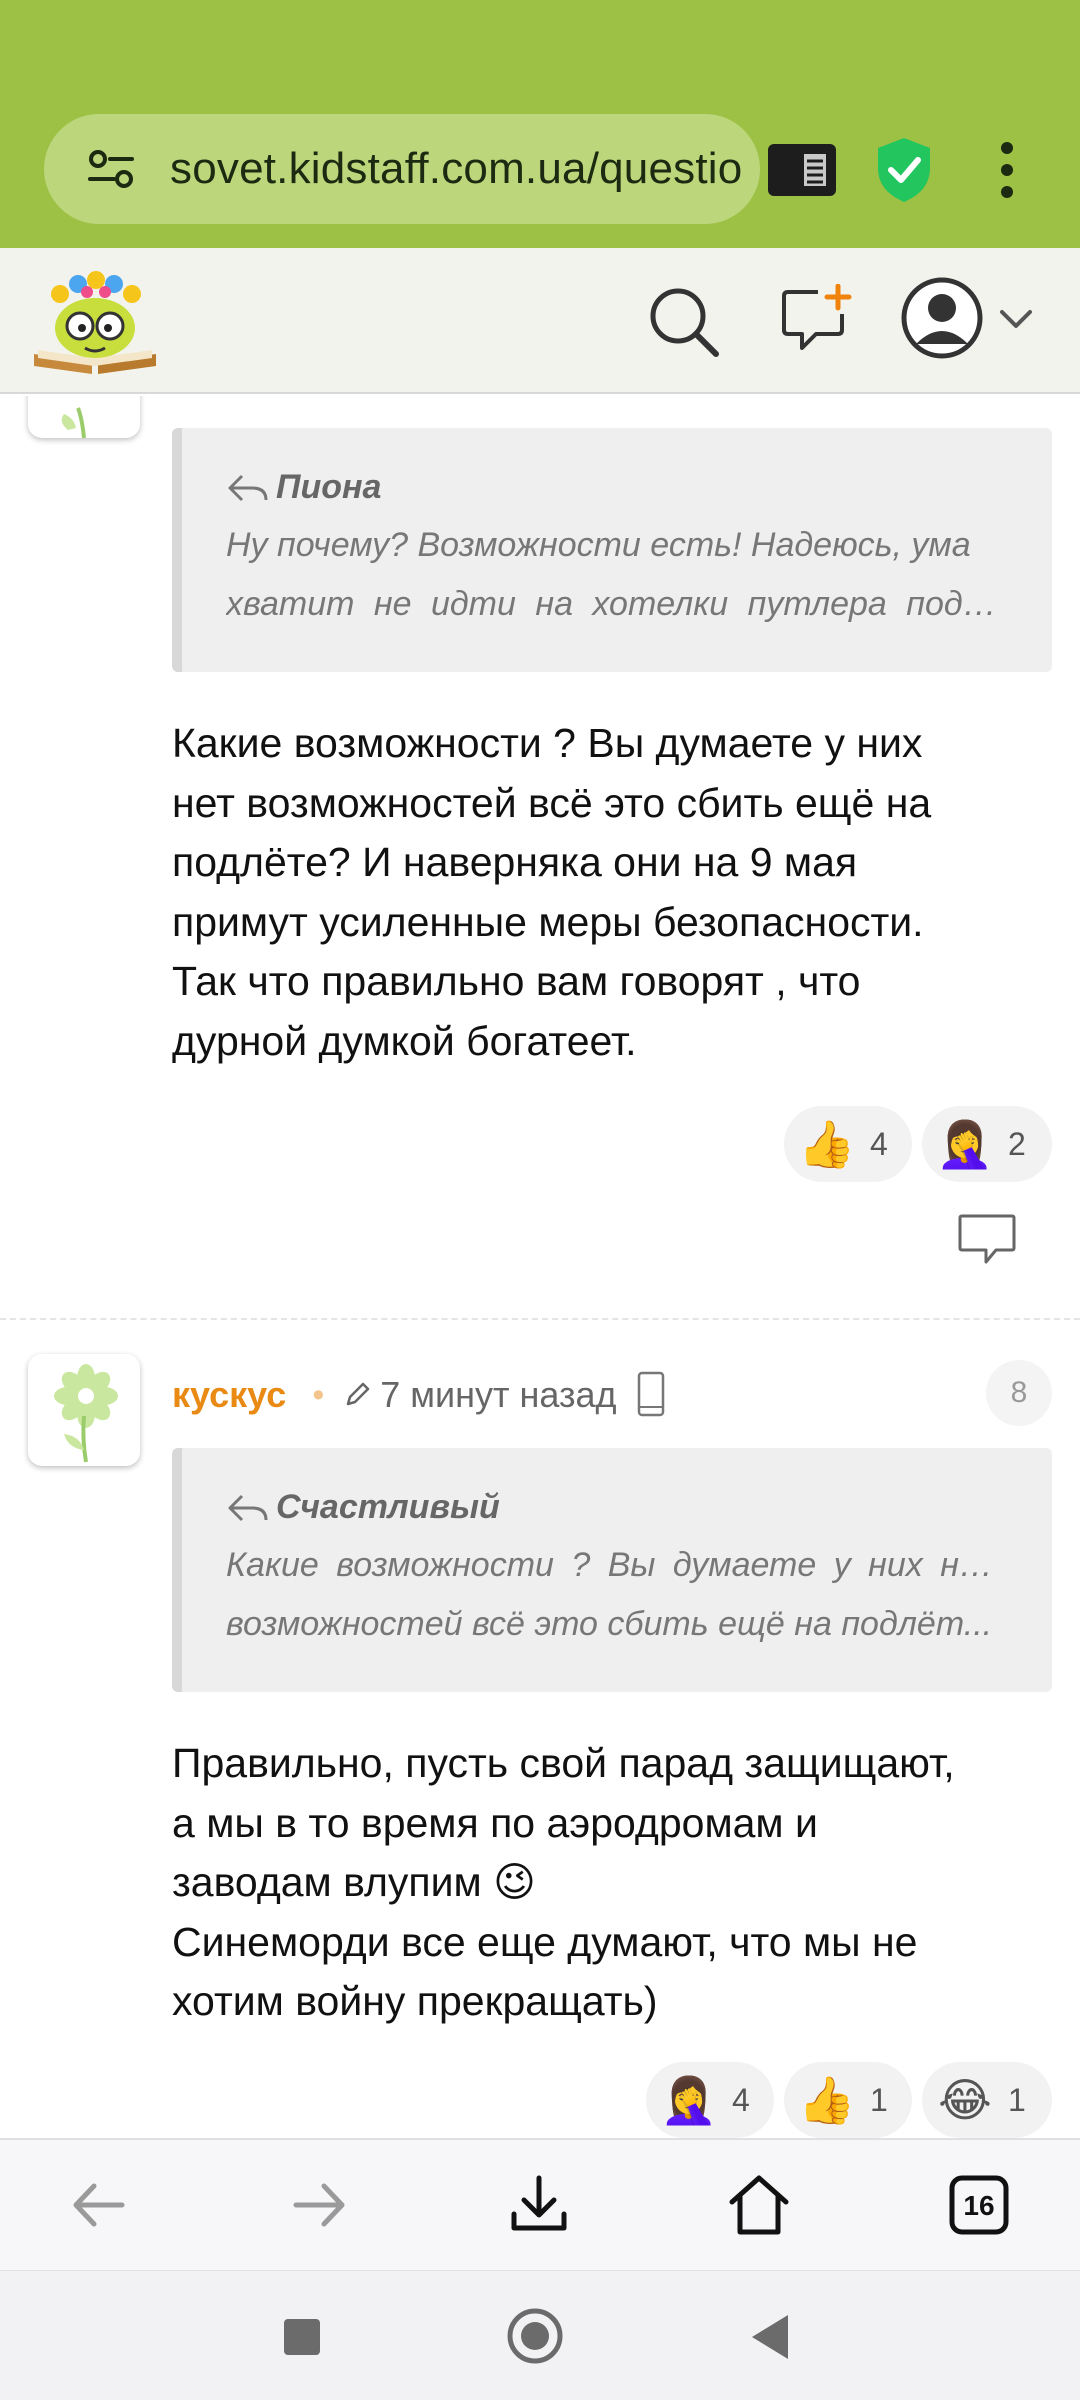  Describe the element at coordinates (759, 2205) in the screenshot. I see `home-icon` at that location.